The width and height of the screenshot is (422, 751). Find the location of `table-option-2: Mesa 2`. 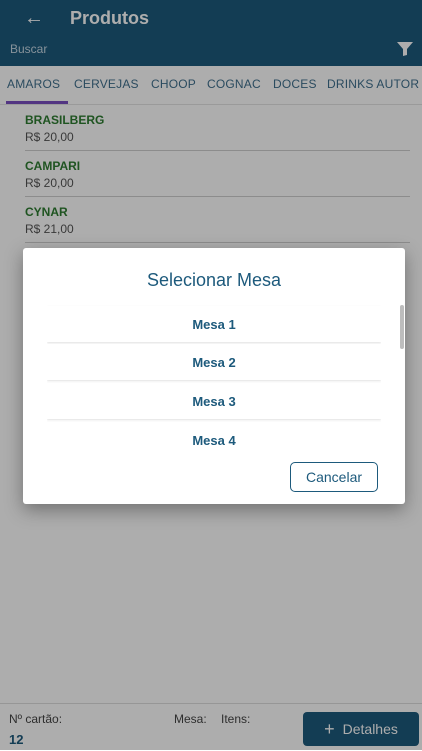

table-option-2: Mesa 2 is located at coordinates (214, 362).